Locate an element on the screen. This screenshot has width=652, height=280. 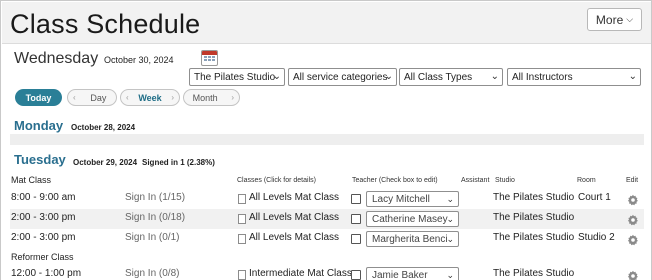
col-studio: Studio is located at coordinates (505, 180).